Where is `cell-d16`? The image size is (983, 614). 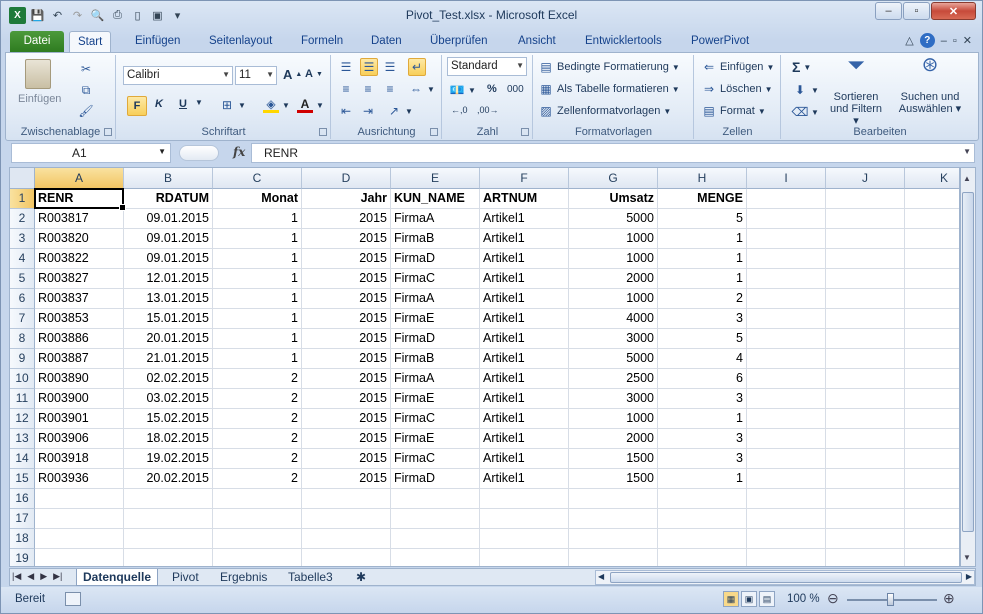 cell-d16 is located at coordinates (346, 499).